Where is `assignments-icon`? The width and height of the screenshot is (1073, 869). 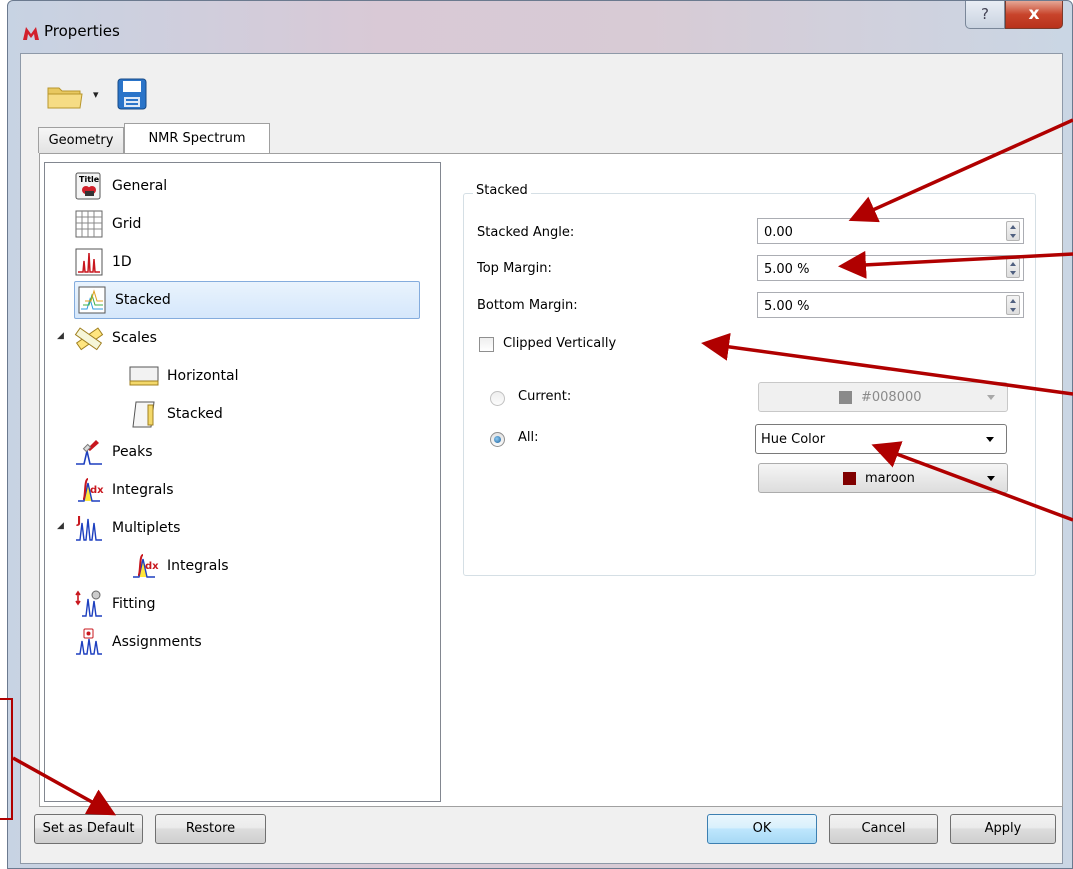
assignments-icon is located at coordinates (89, 641).